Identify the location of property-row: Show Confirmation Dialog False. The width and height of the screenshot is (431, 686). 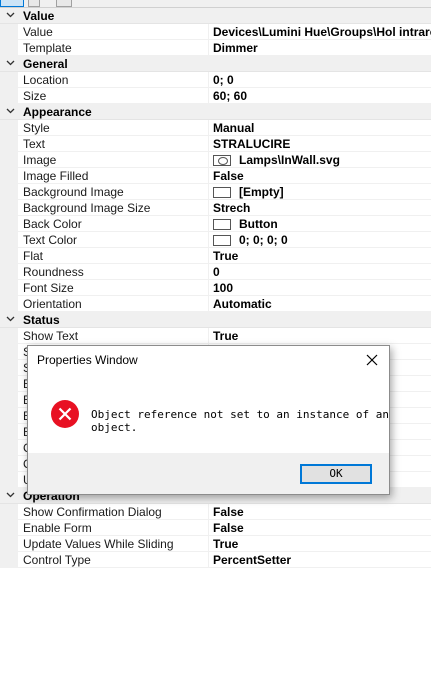
(215, 512).